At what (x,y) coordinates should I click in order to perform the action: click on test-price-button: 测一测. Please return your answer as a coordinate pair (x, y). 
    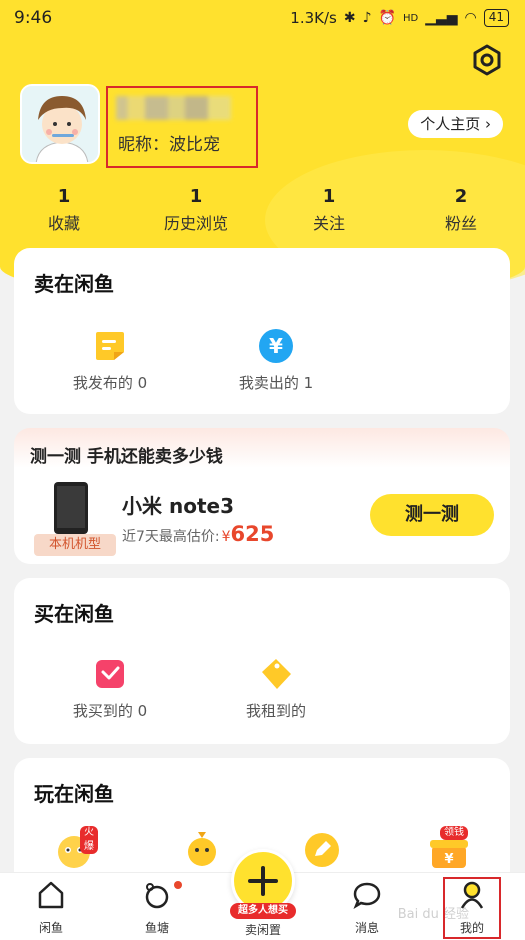
    Looking at the image, I should click on (432, 515).